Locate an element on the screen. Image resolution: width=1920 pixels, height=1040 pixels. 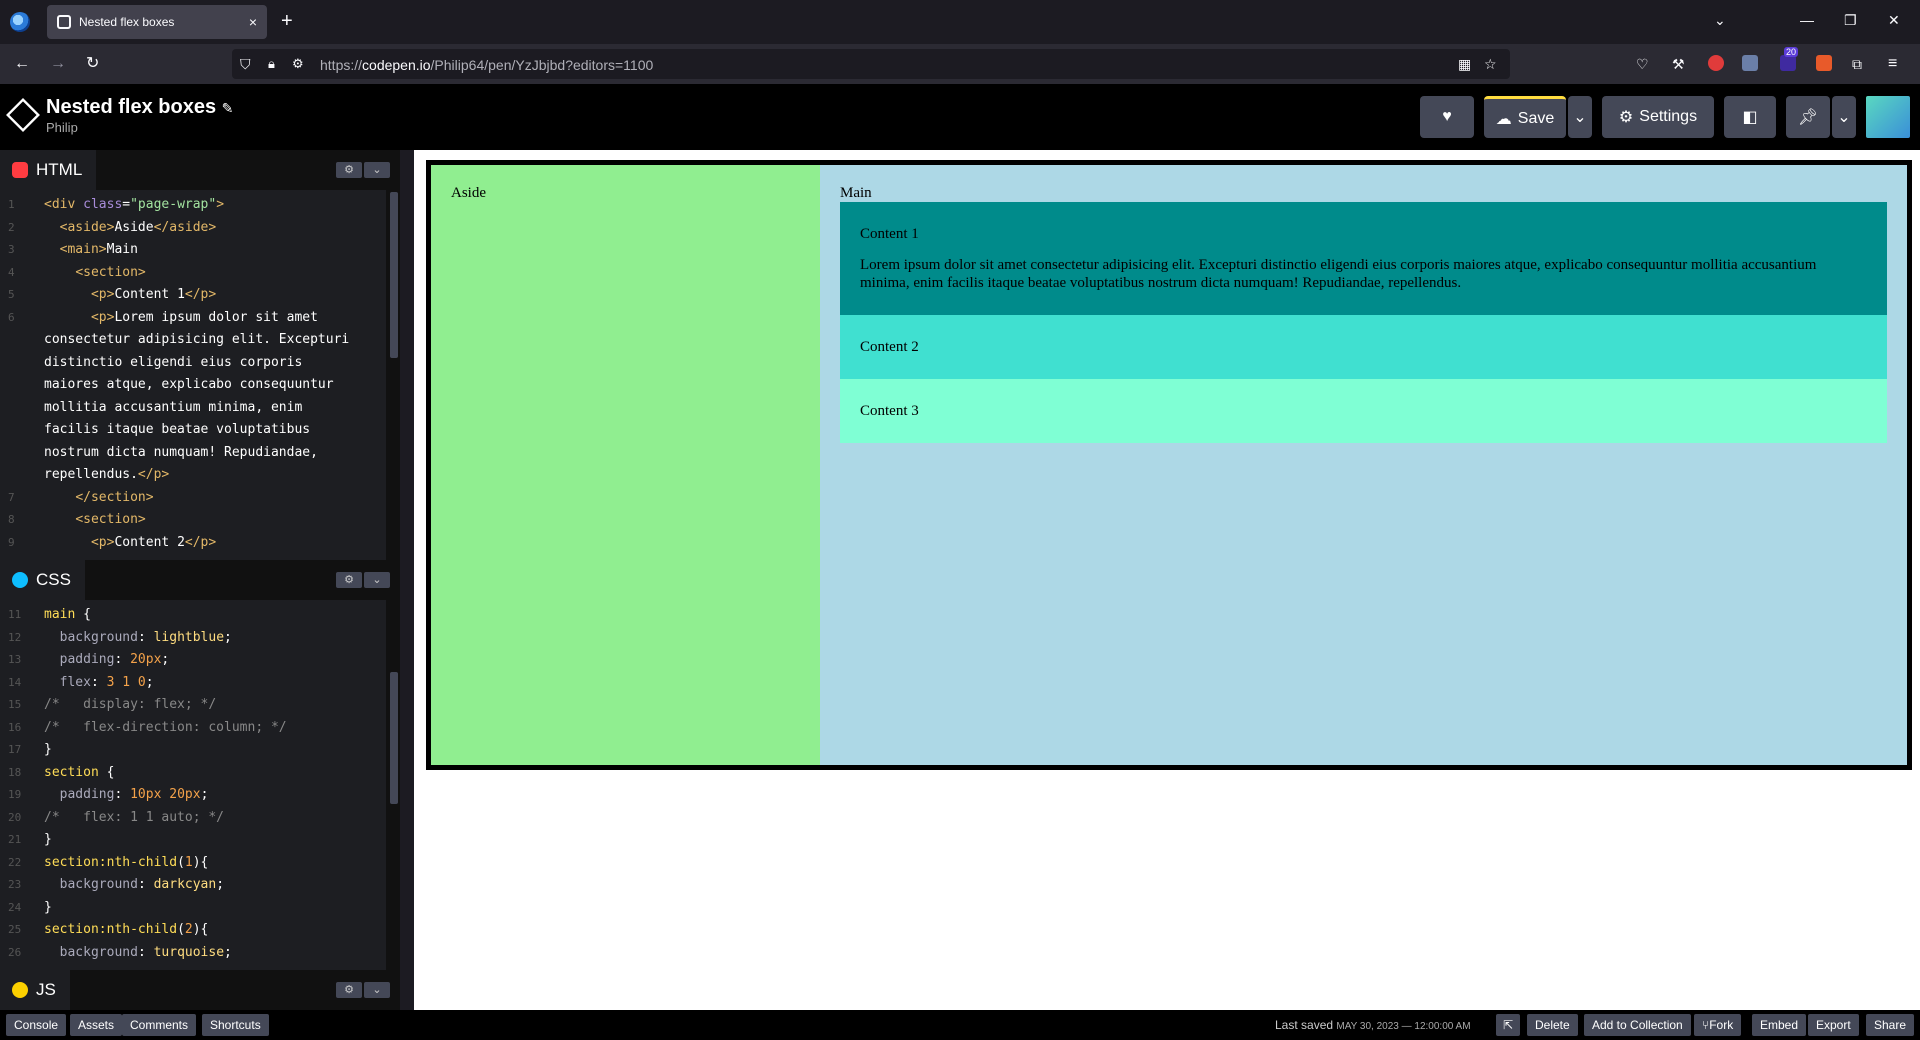
code-line: distinctio eligendi eius corporis is located at coordinates (173, 363).